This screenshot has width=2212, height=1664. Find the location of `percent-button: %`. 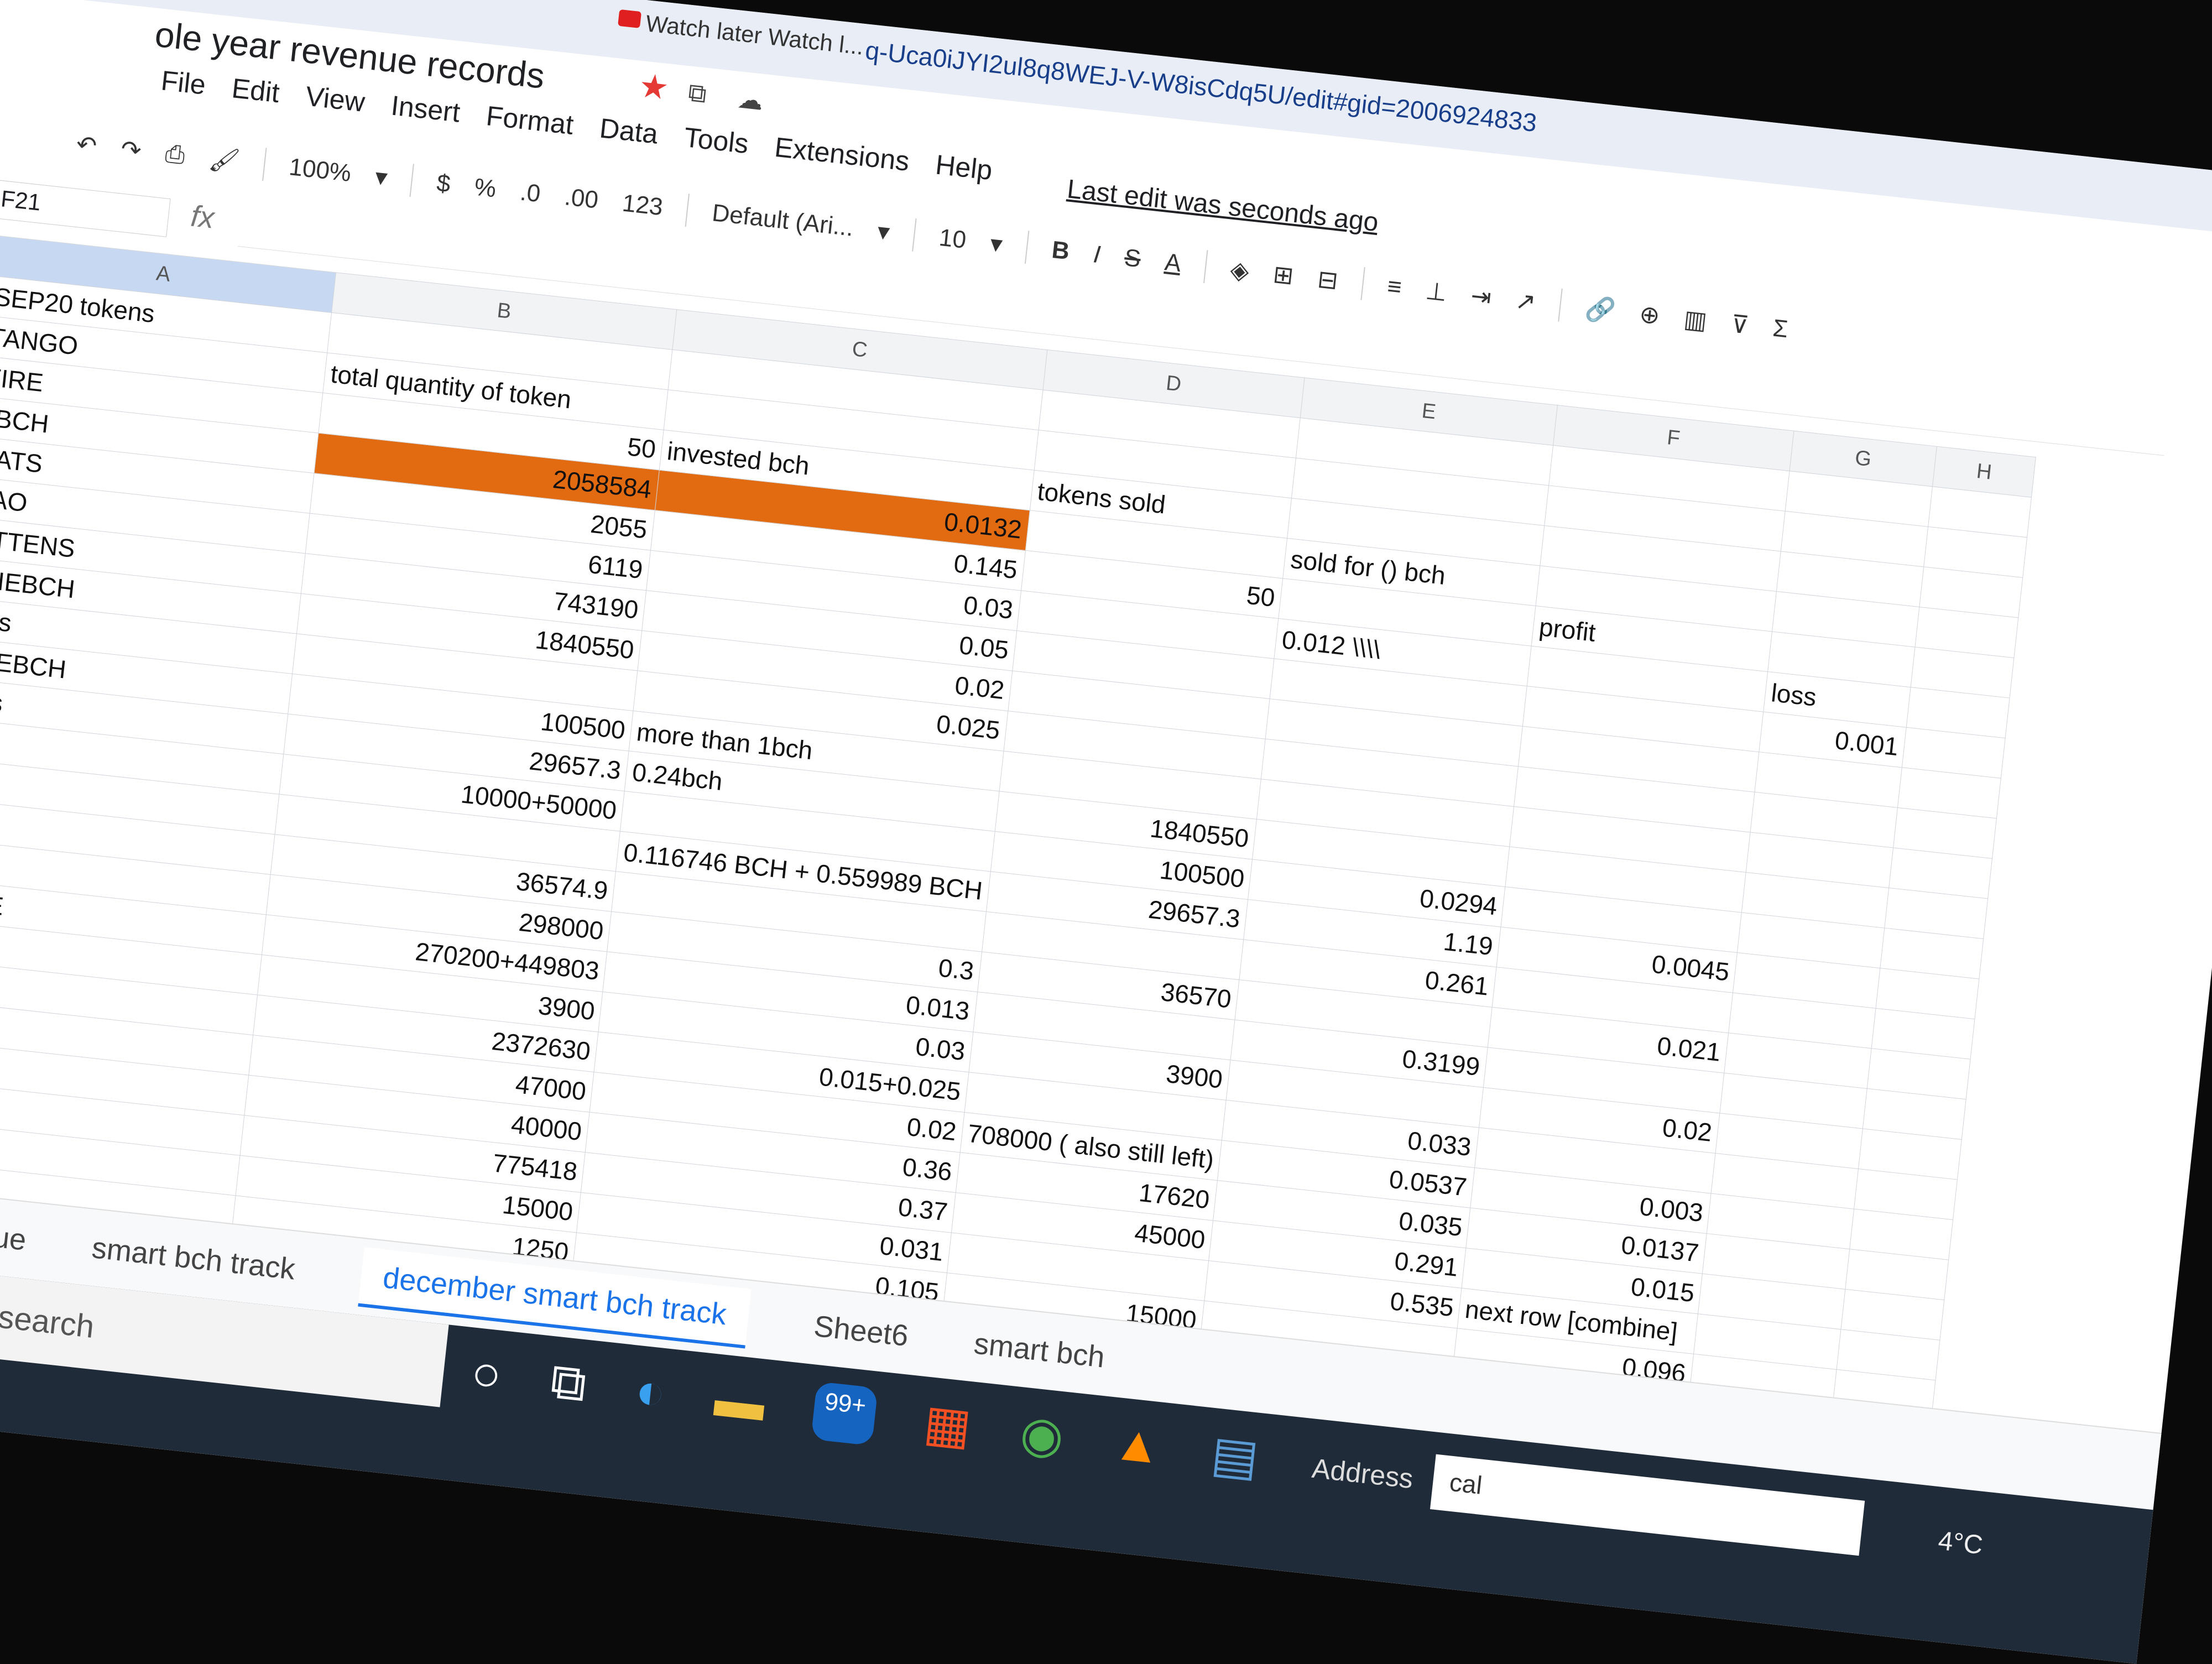

percent-button: % is located at coordinates (485, 189).